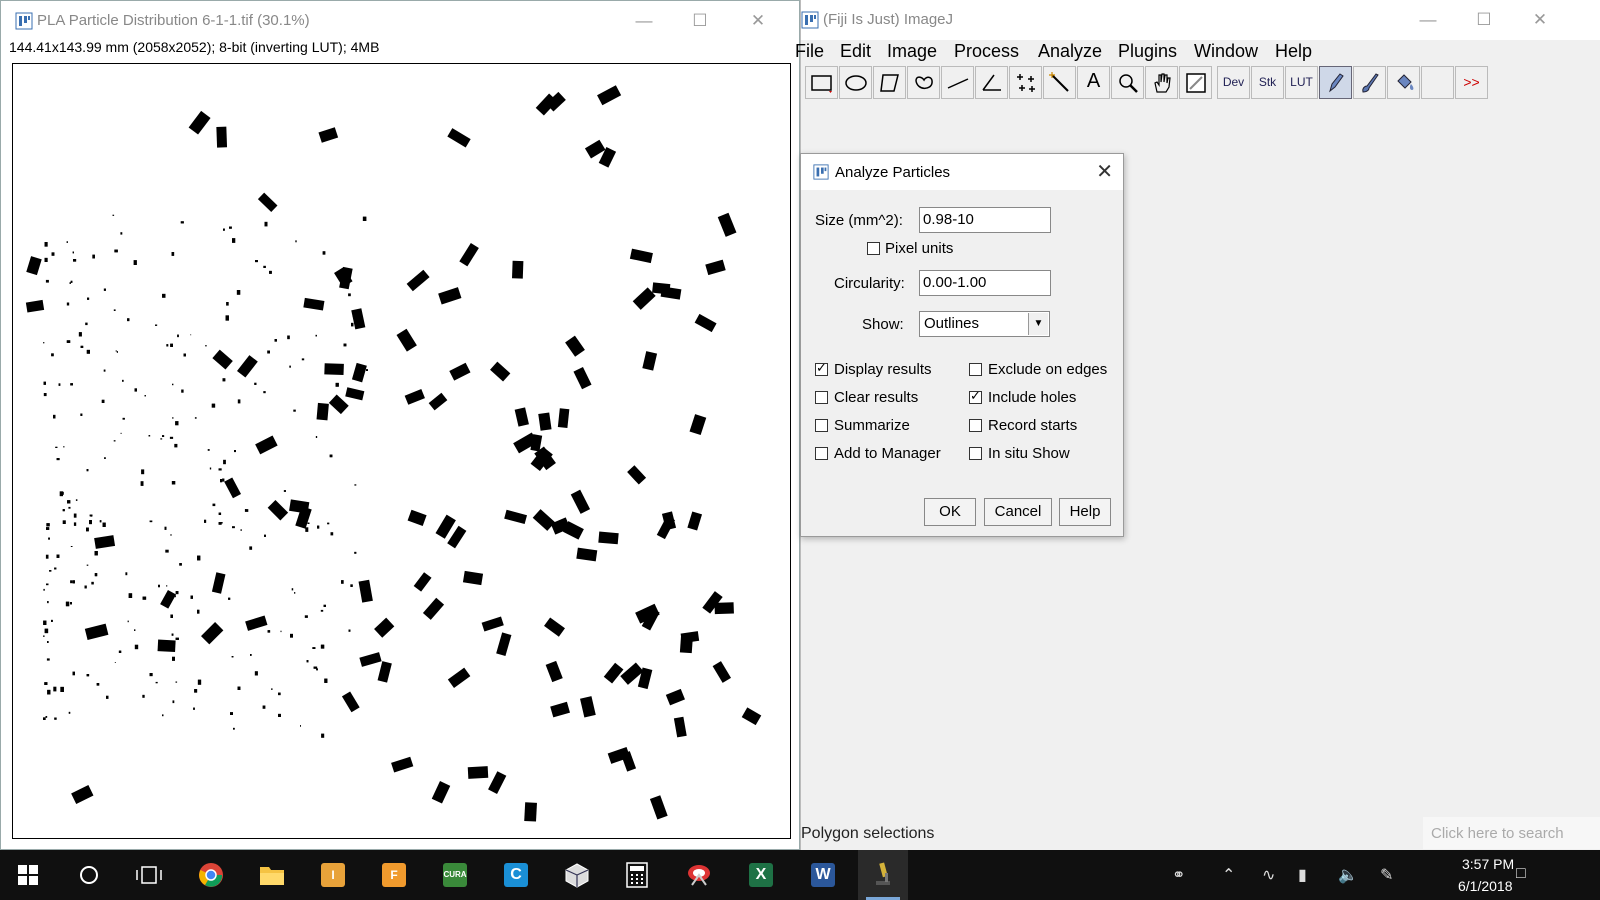 Image resolution: width=1600 pixels, height=900 pixels. Describe the element at coordinates (962, 172) in the screenshot. I see `dialog-titlebar: Analyze Particles ✕` at that location.